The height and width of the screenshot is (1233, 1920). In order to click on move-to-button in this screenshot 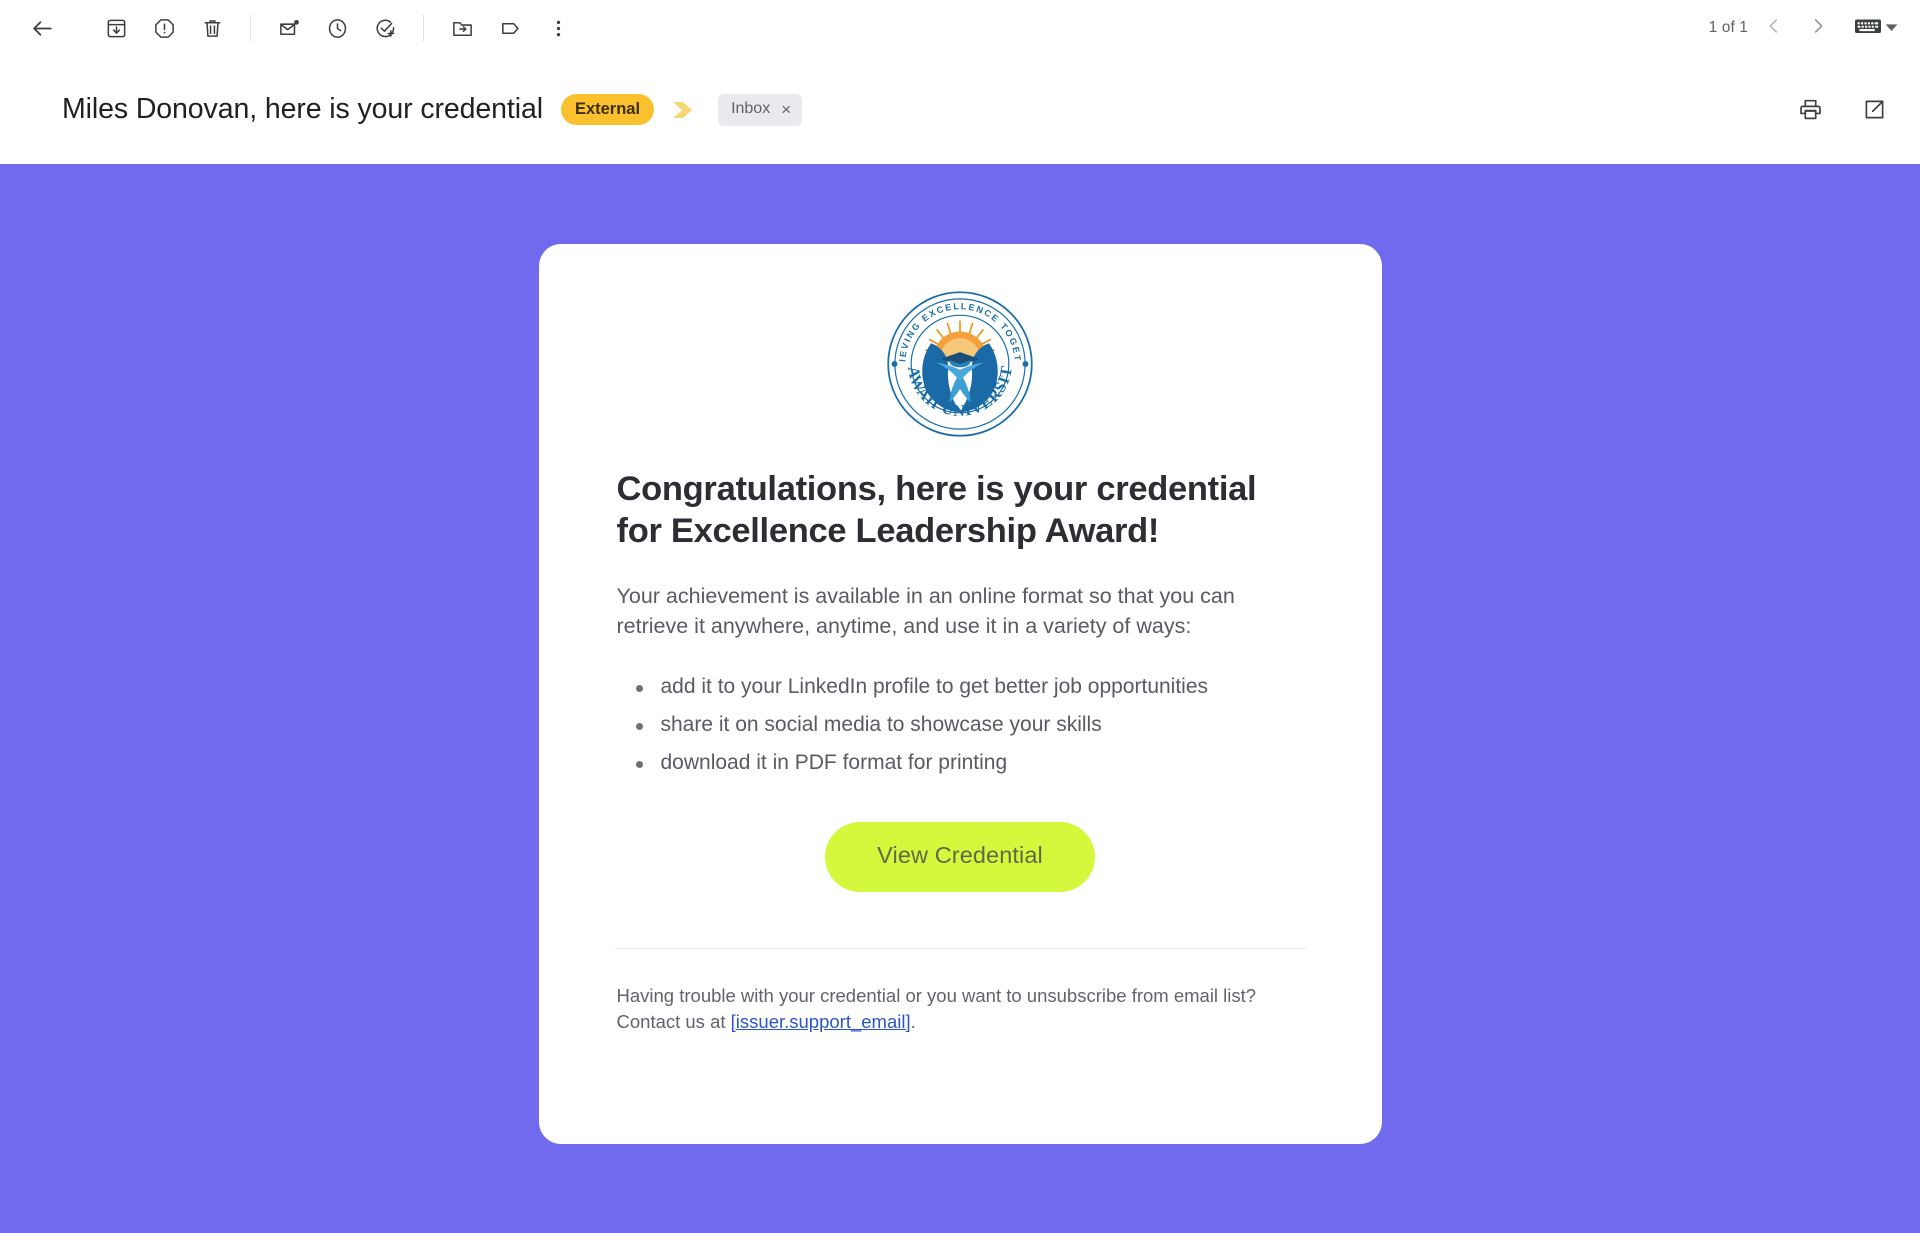, I will do `click(462, 28)`.